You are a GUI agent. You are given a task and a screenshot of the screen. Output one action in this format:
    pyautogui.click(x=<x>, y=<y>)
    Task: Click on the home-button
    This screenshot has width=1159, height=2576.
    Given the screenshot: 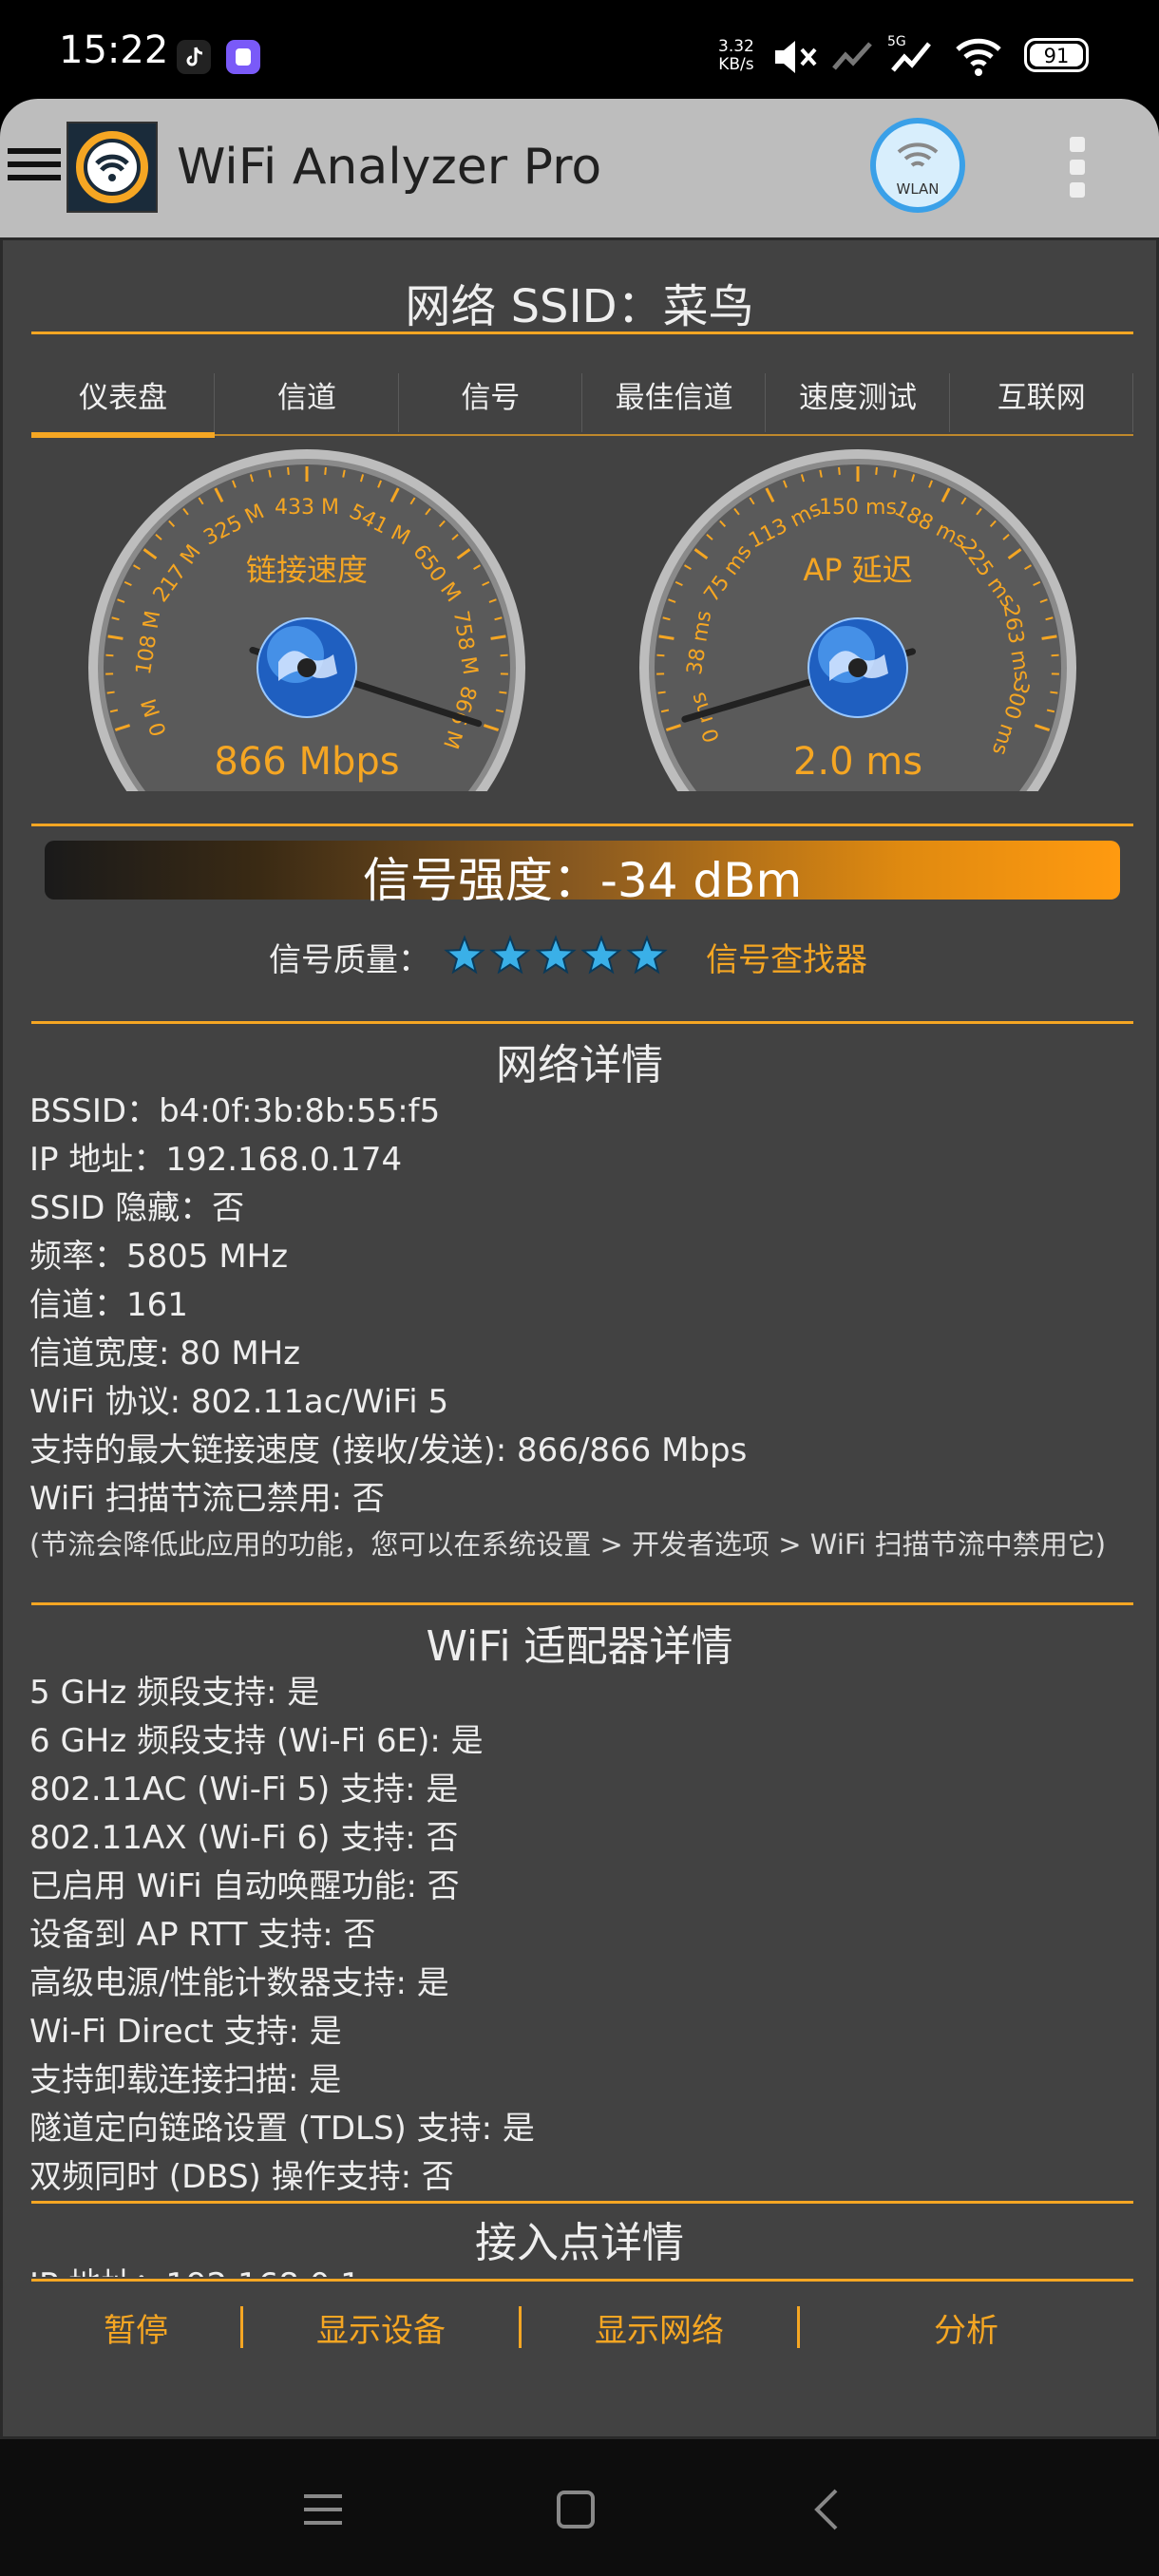 What is the action you would take?
    pyautogui.click(x=575, y=2509)
    